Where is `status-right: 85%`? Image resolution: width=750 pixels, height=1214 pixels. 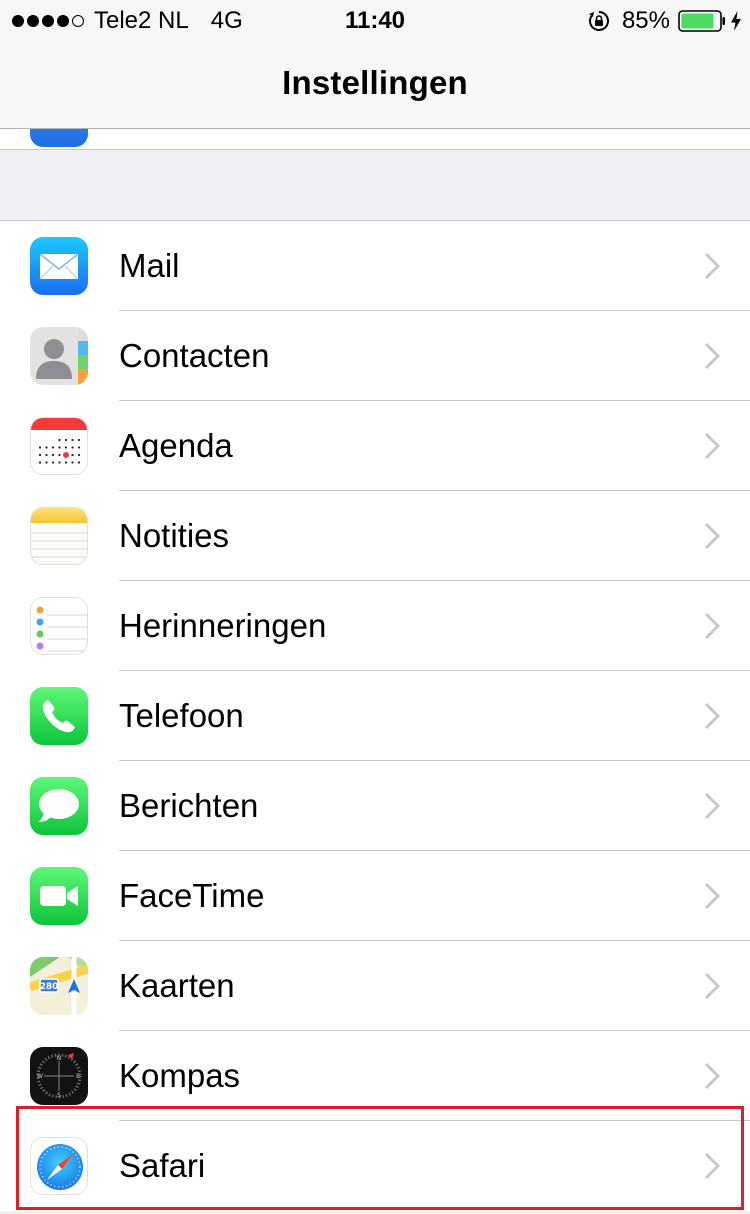 status-right: 85% is located at coordinates (665, 21).